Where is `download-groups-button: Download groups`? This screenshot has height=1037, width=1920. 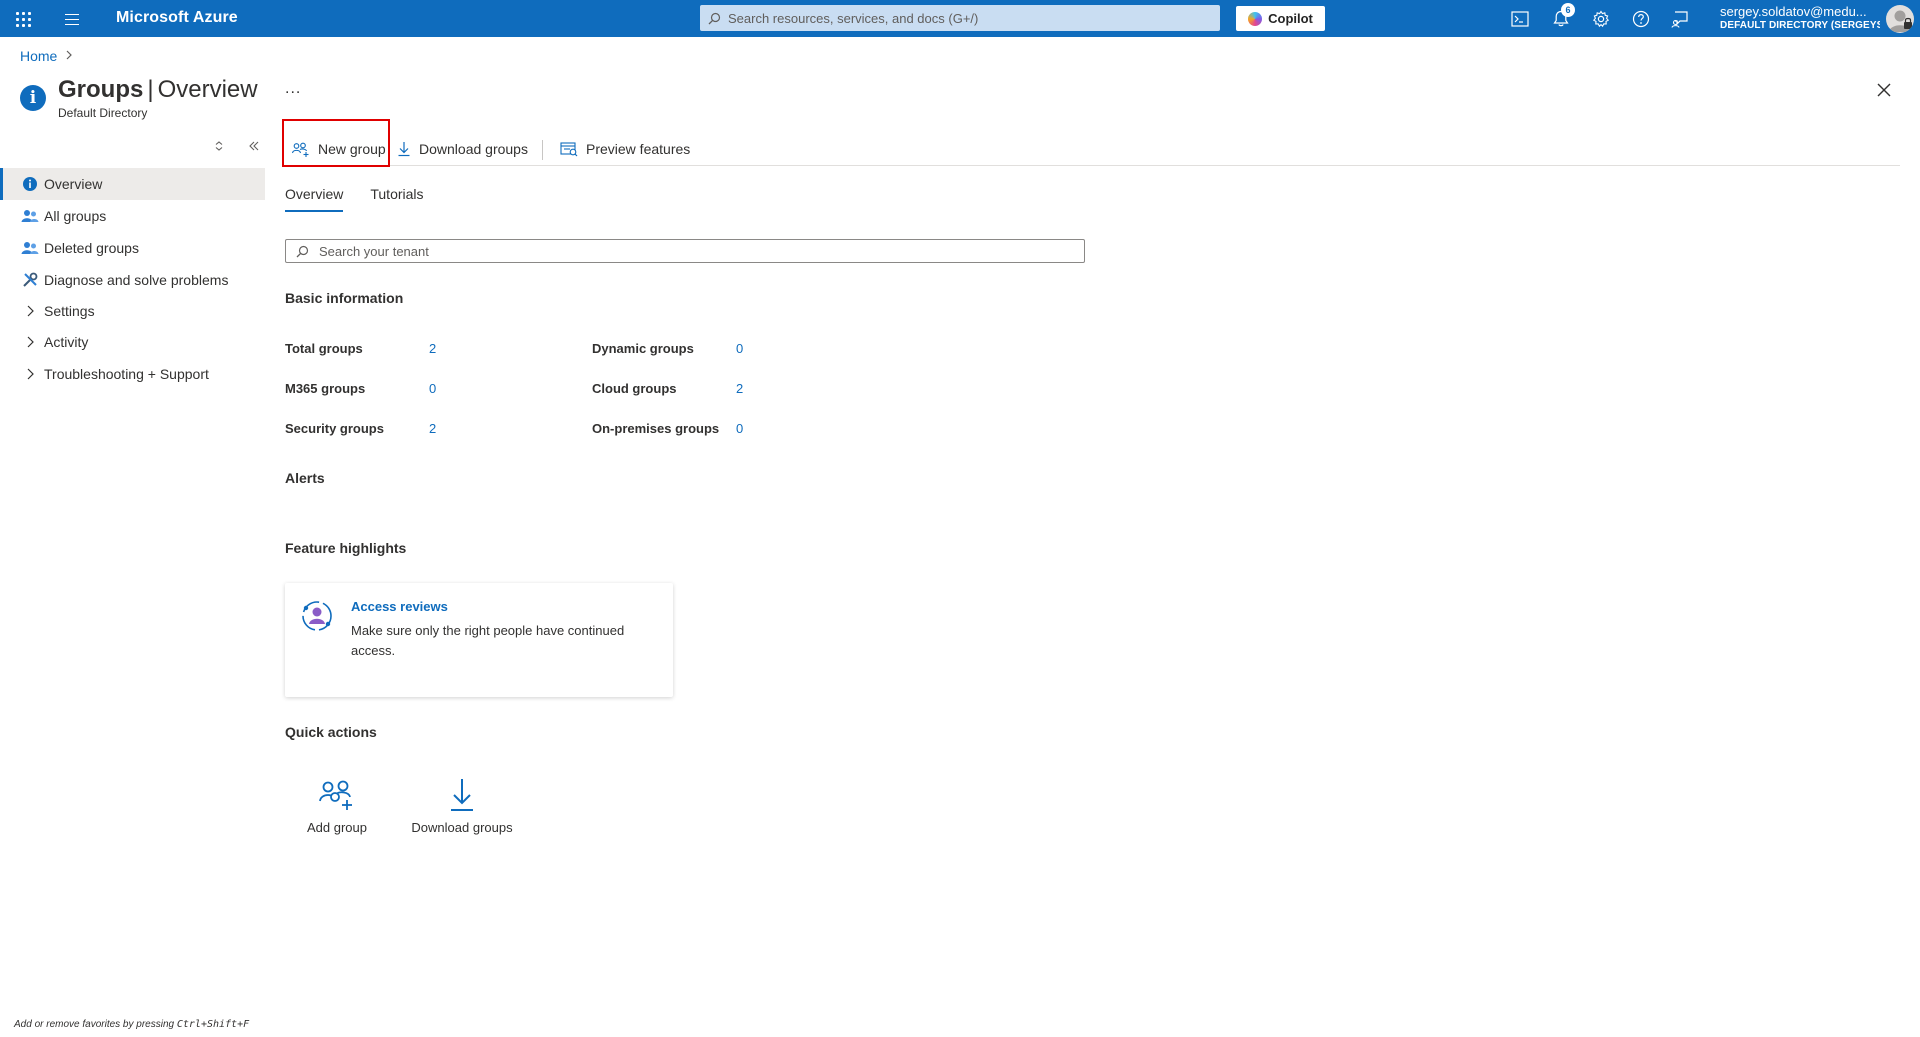 download-groups-button: Download groups is located at coordinates (462, 149).